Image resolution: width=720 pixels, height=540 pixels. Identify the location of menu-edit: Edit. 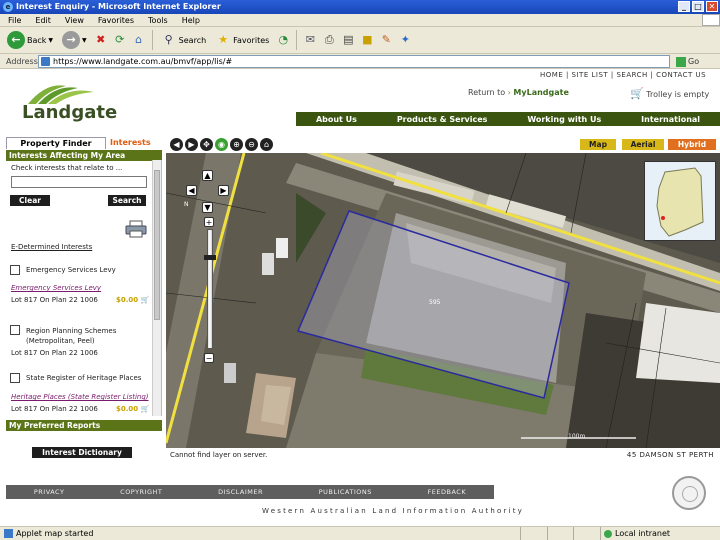
(43, 20).